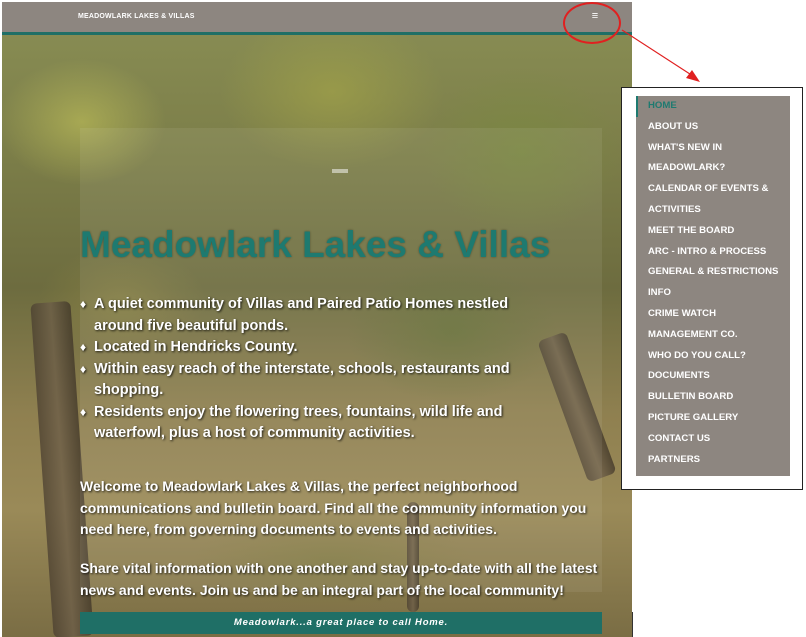 This screenshot has height=637, width=806. What do you see at coordinates (713, 356) in the screenshot?
I see `menu-item-who-do-you-call: WHO DO YOU CALL?` at bounding box center [713, 356].